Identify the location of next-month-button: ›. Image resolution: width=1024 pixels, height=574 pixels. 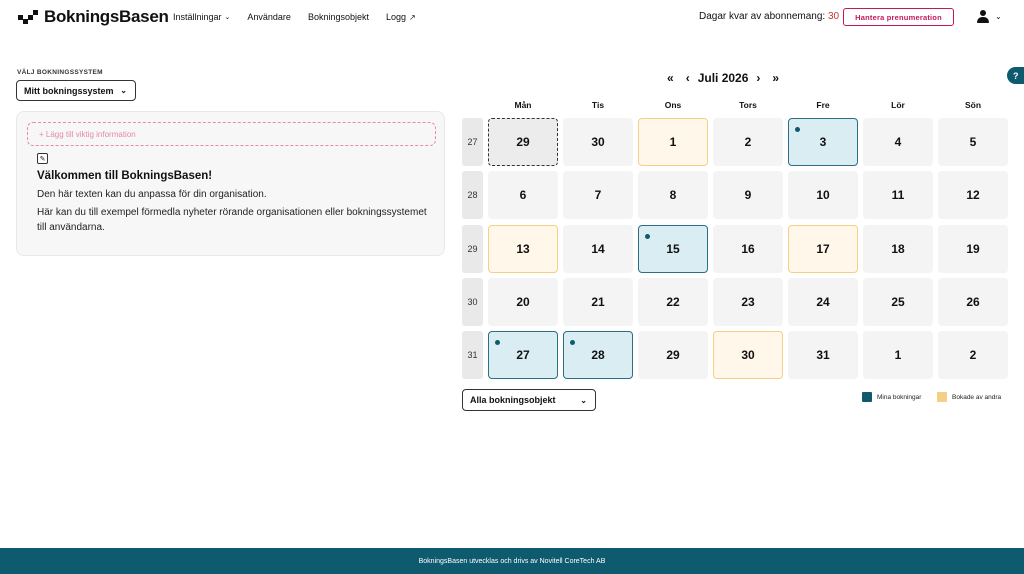
(758, 78).